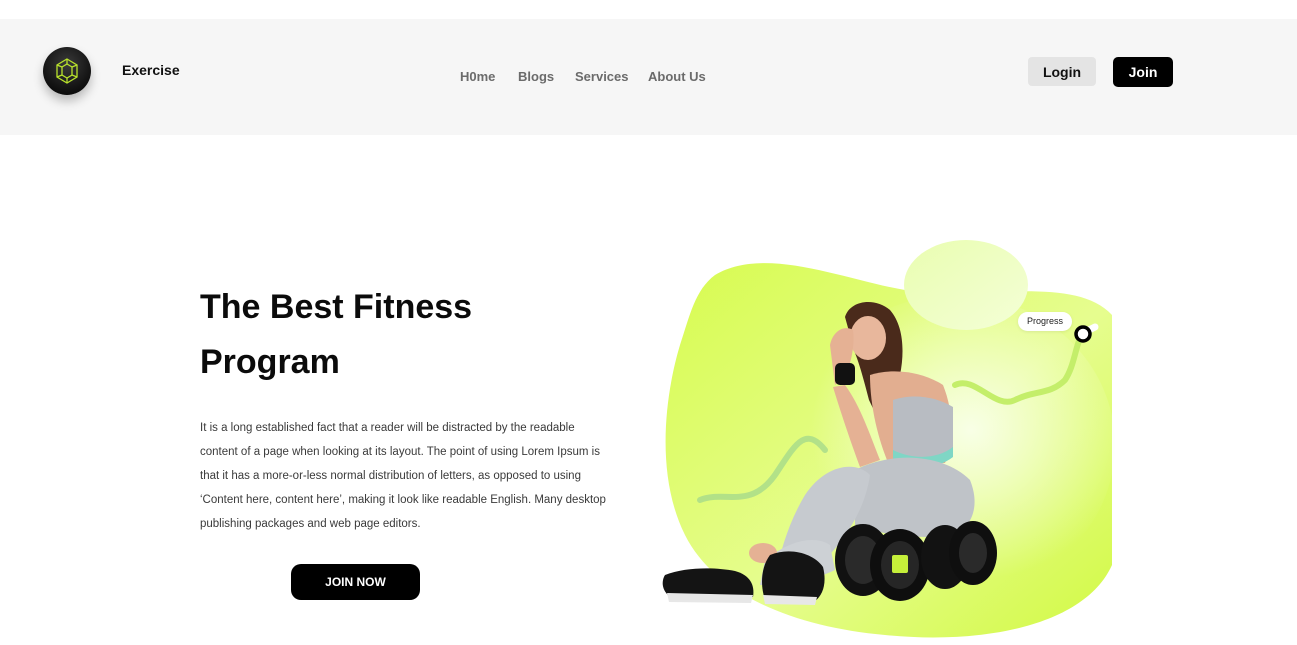 This screenshot has height=645, width=1297. I want to click on hero-title: The Best Fitness Program, so click(380, 335).